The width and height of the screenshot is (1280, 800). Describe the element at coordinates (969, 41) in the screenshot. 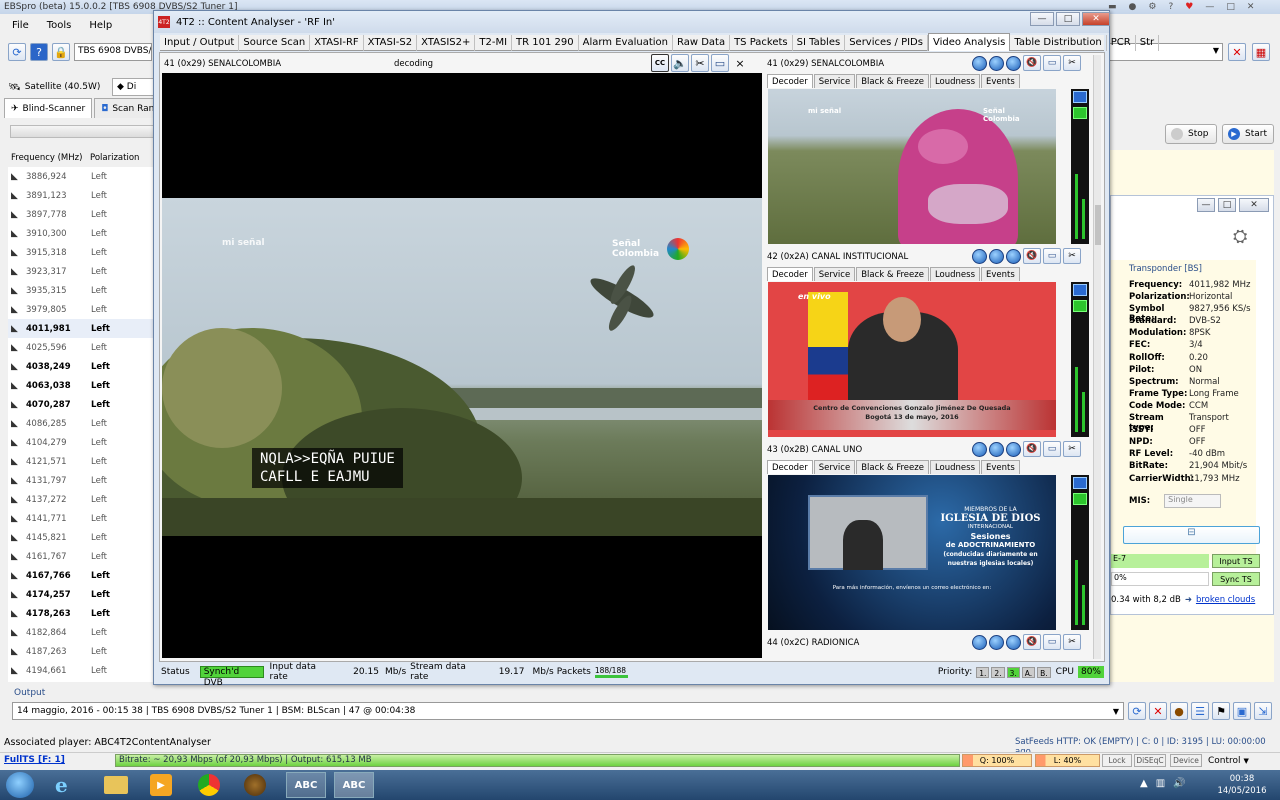

I see `tab-video-analysis: Video Analysis` at that location.